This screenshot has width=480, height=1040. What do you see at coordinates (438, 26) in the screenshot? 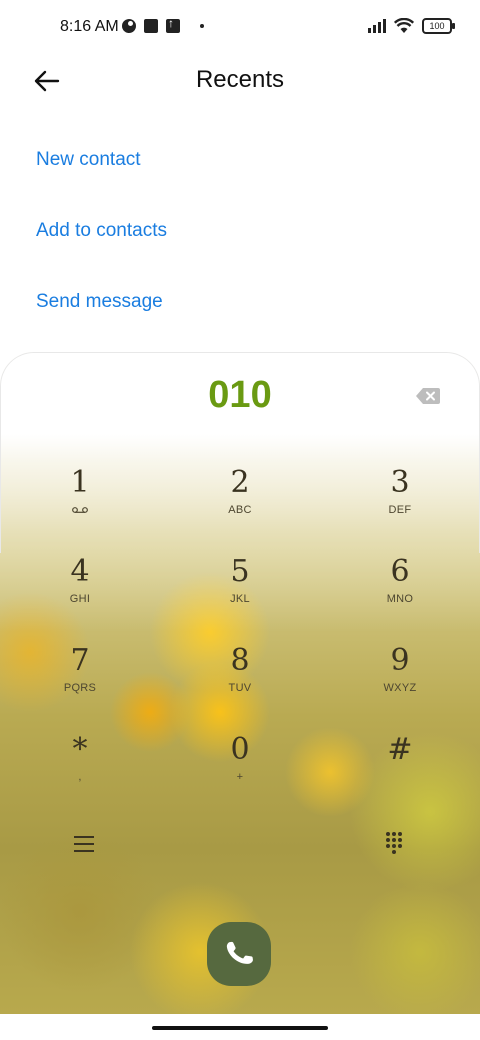
I see `battery-icon: 100` at bounding box center [438, 26].